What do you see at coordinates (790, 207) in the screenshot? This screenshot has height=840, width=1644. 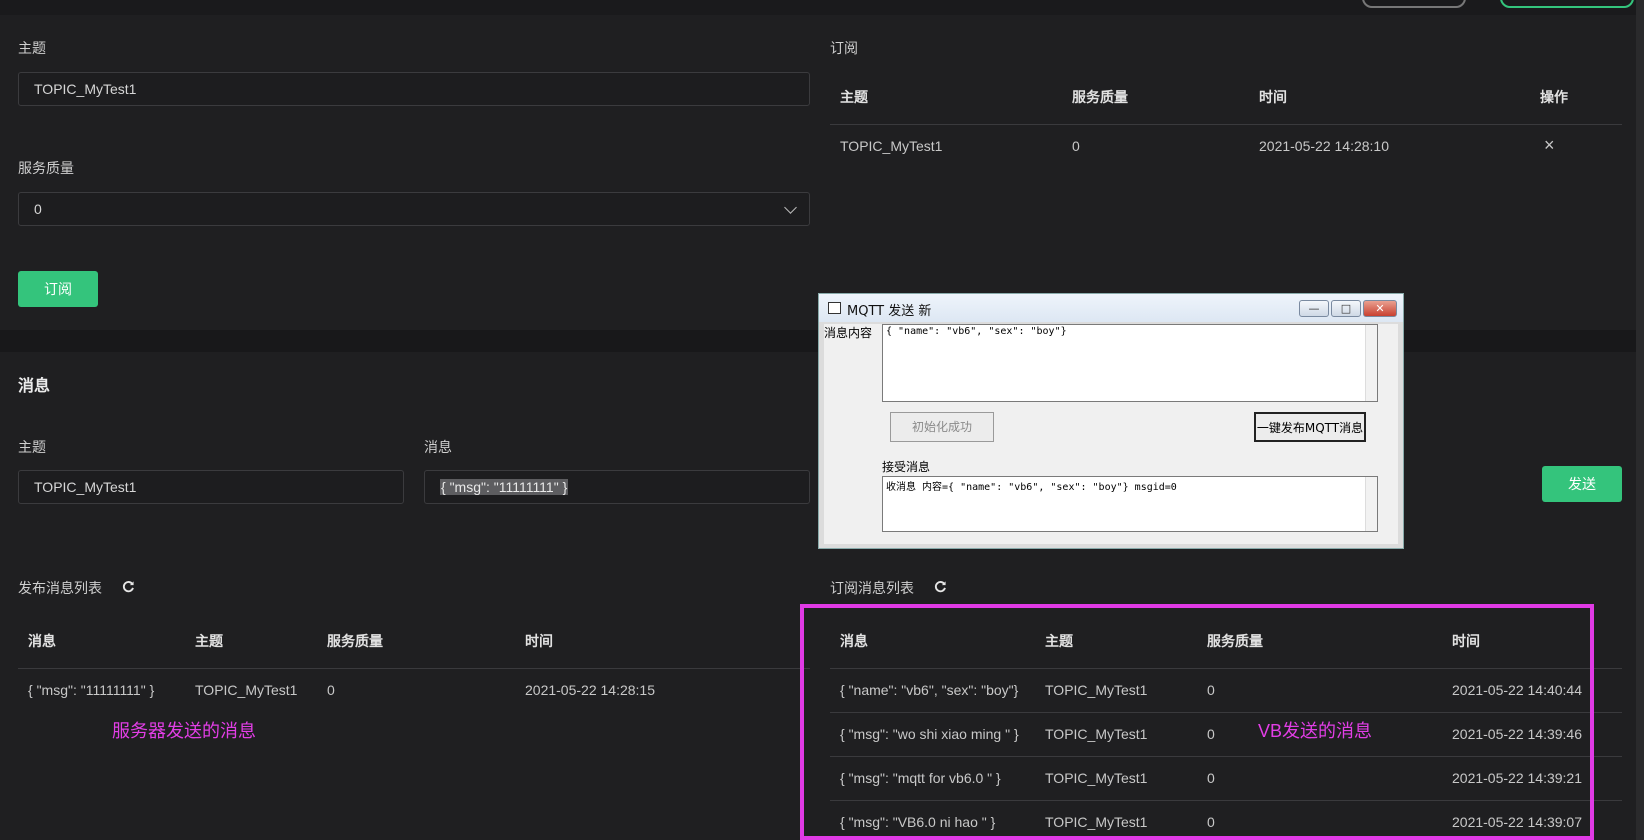 I see `chevron-down-icon` at bounding box center [790, 207].